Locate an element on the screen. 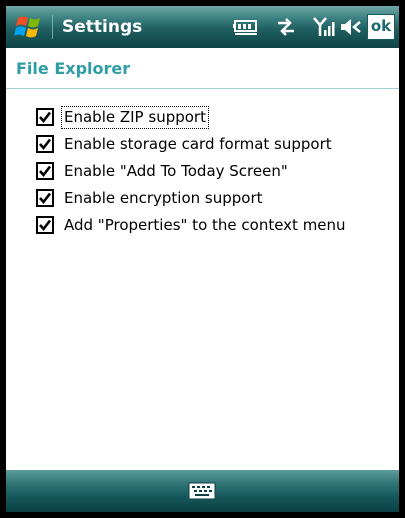 The width and height of the screenshot is (405, 518). connectivity-icon is located at coordinates (286, 29).